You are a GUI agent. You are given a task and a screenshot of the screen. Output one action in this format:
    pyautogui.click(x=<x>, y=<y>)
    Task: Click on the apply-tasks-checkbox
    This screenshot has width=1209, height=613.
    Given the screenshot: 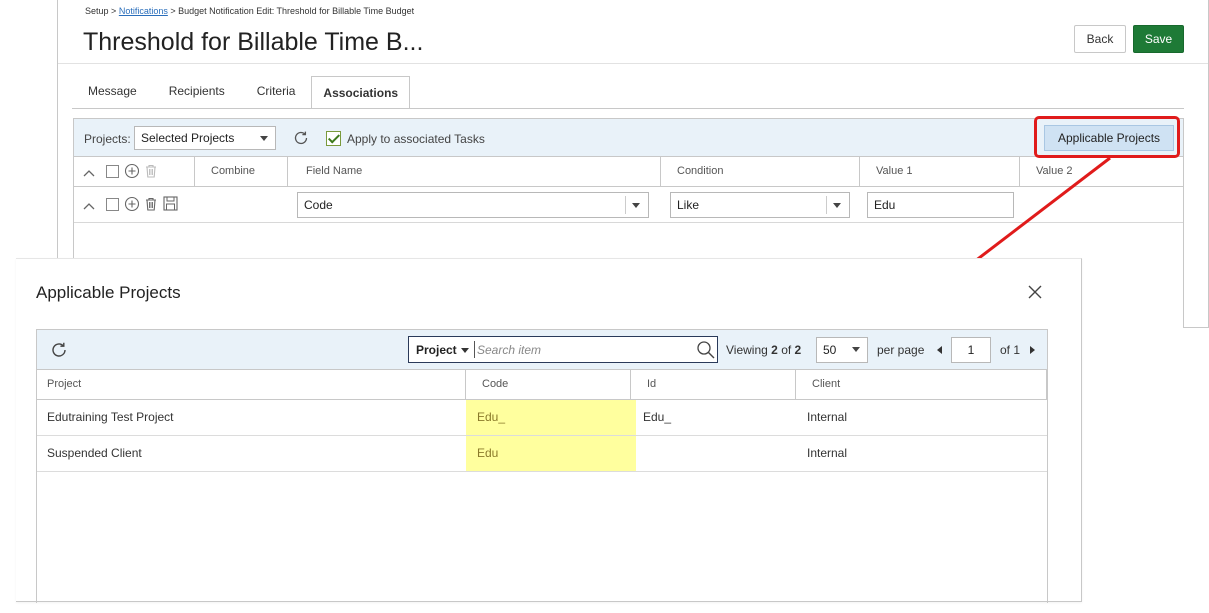 What is the action you would take?
    pyautogui.click(x=333, y=138)
    